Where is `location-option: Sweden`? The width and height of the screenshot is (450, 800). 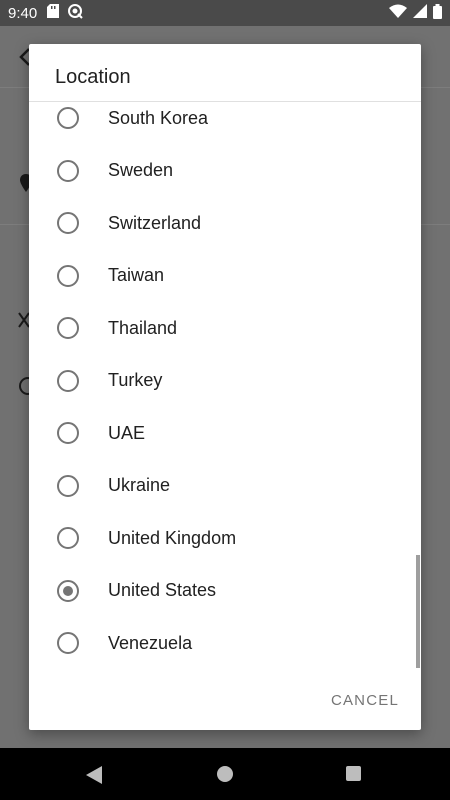 location-option: Sweden is located at coordinates (225, 171).